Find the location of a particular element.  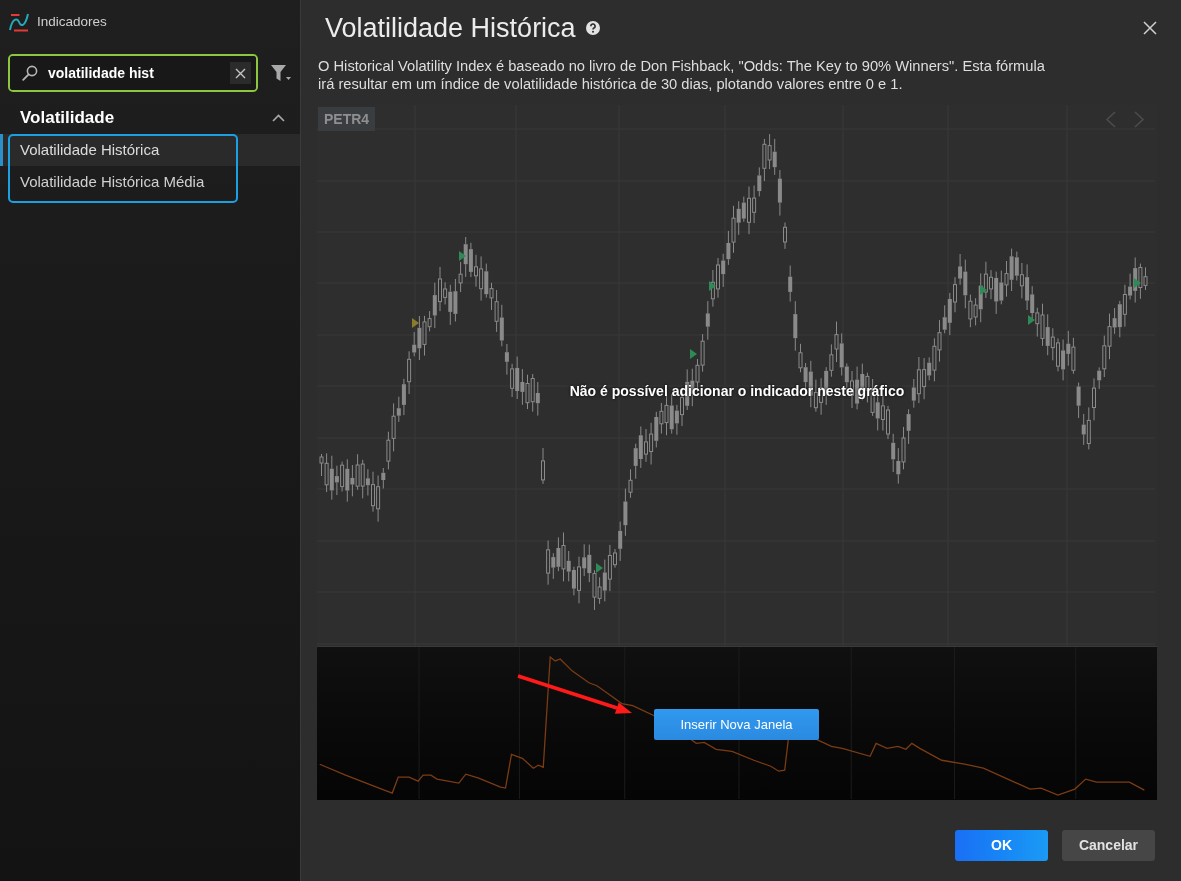

category-title: Volatilidade is located at coordinates (67, 118).